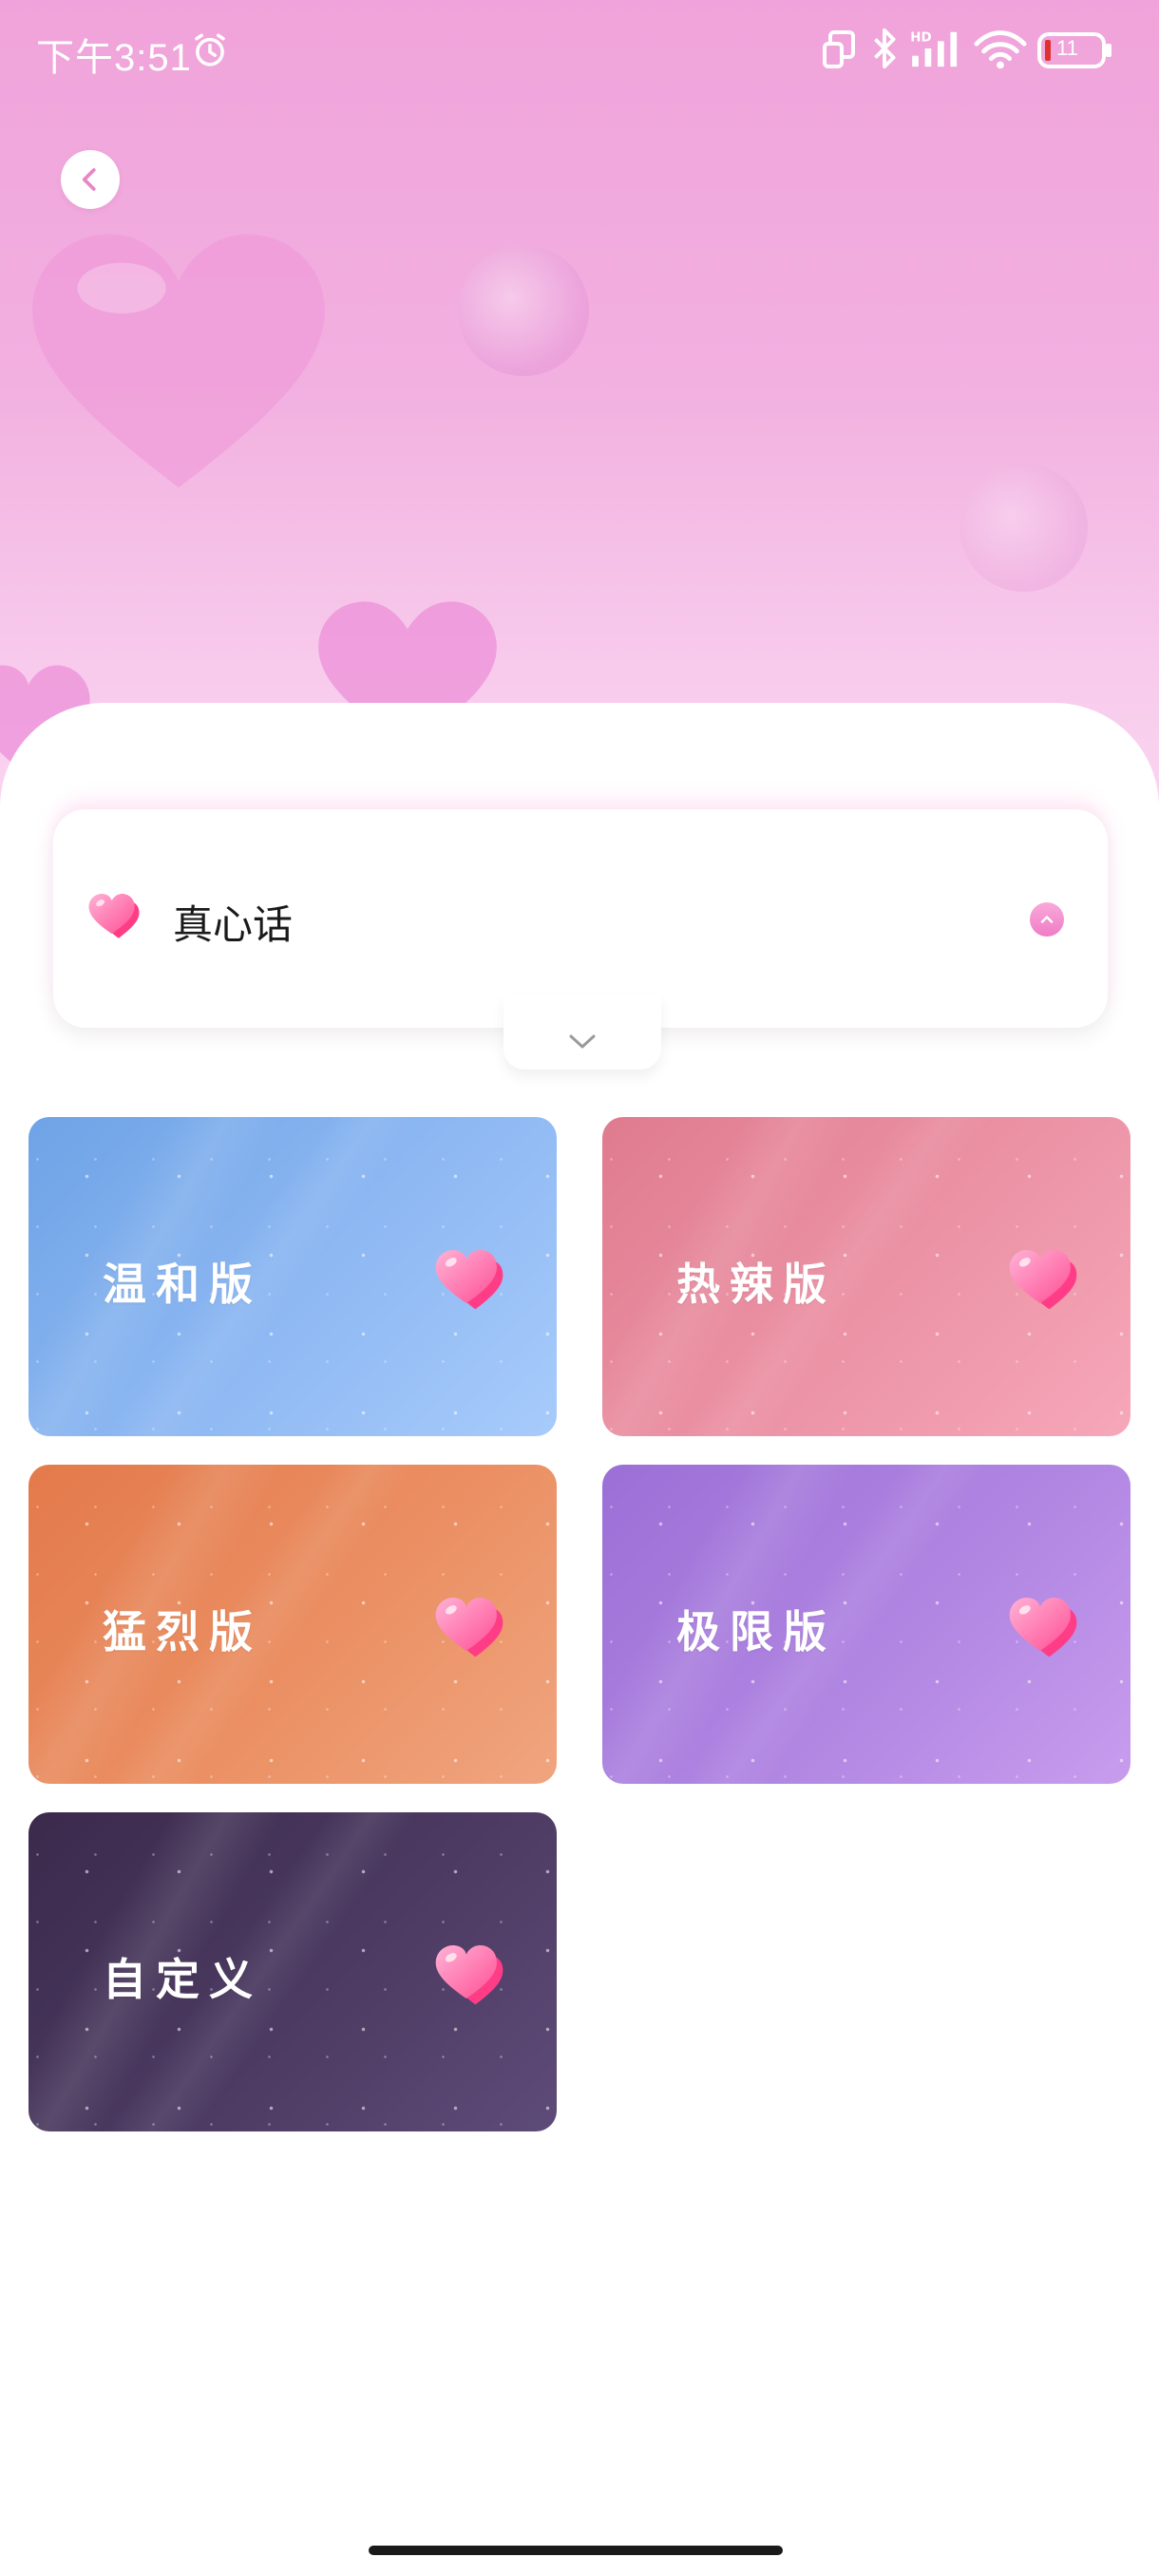 The image size is (1159, 2576). Describe the element at coordinates (756, 1284) in the screenshot. I see `mode-card-label: 热辣版` at that location.